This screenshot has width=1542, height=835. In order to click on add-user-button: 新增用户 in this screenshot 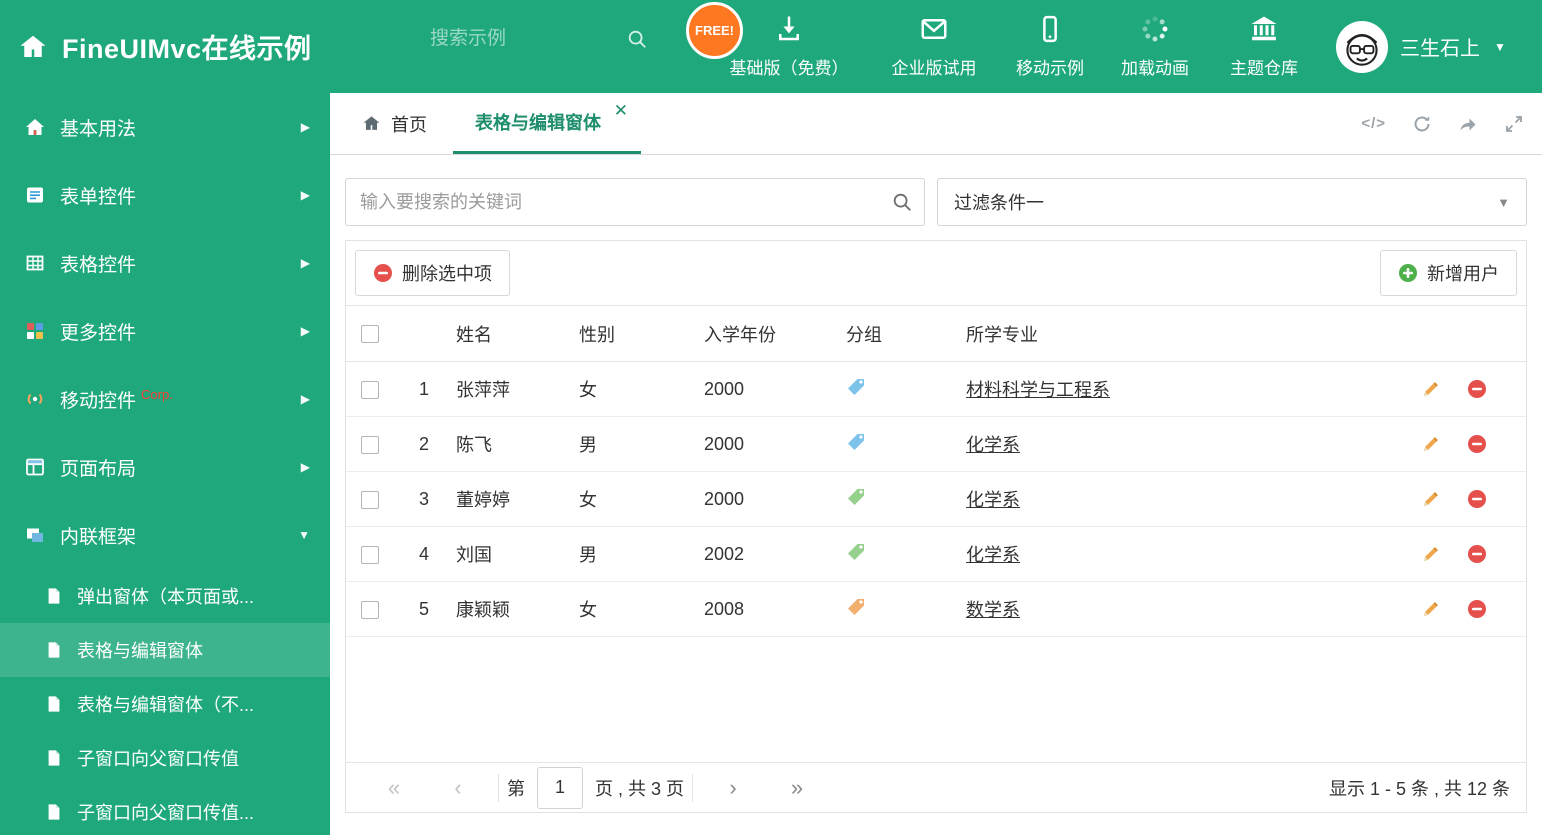, I will do `click(1448, 273)`.